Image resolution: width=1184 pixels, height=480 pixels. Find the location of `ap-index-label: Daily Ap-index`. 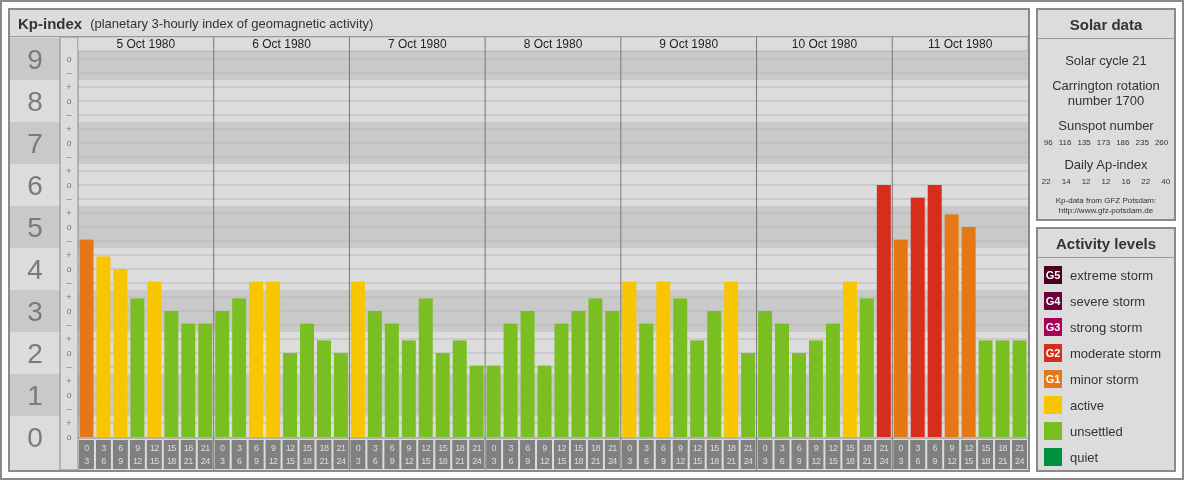

ap-index-label: Daily Ap-index is located at coordinates (1106, 164).